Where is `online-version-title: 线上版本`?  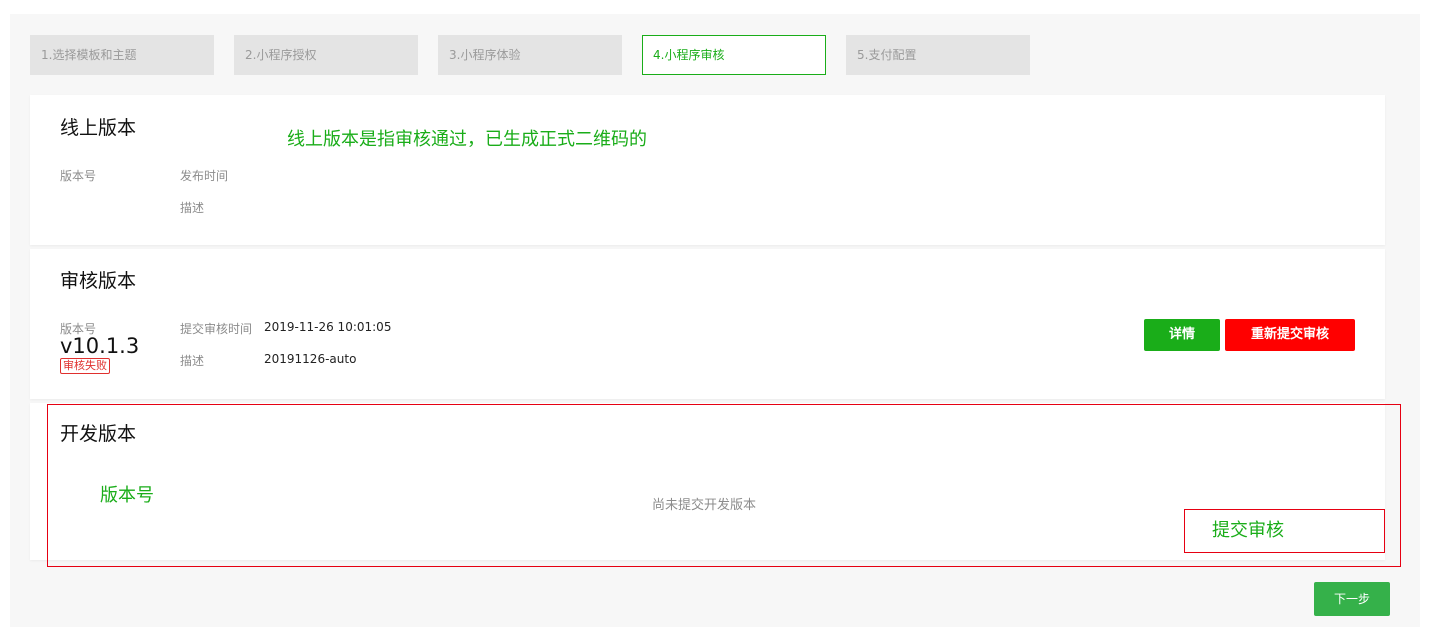
online-version-title: 线上版本 is located at coordinates (98, 128).